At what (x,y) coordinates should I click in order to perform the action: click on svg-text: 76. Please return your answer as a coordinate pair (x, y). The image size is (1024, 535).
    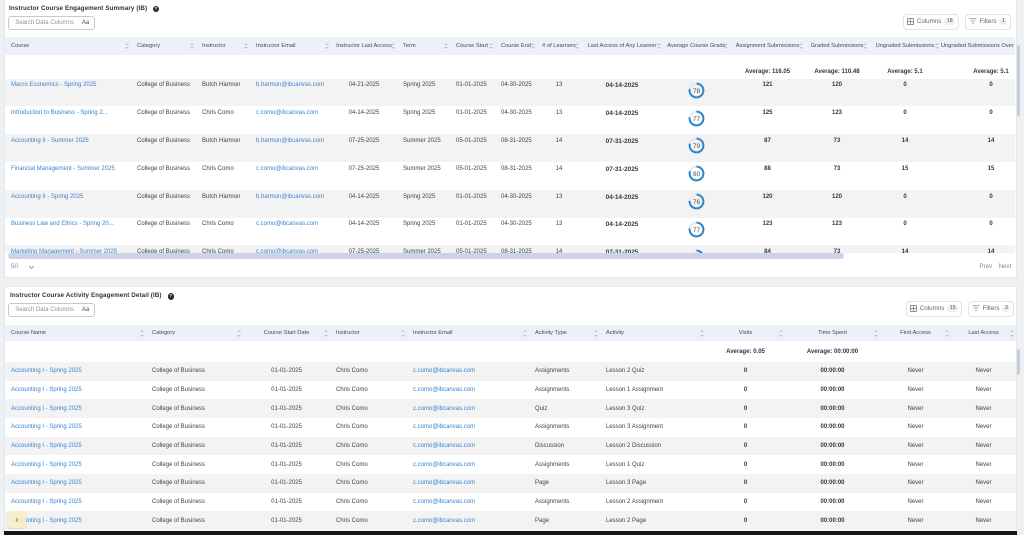
    Looking at the image, I should click on (697, 202).